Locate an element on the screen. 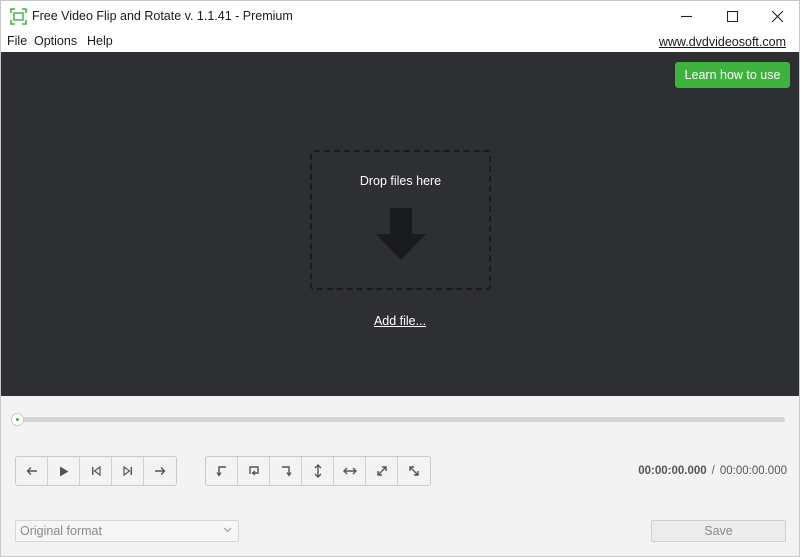  menu-file: File is located at coordinates (17, 41).